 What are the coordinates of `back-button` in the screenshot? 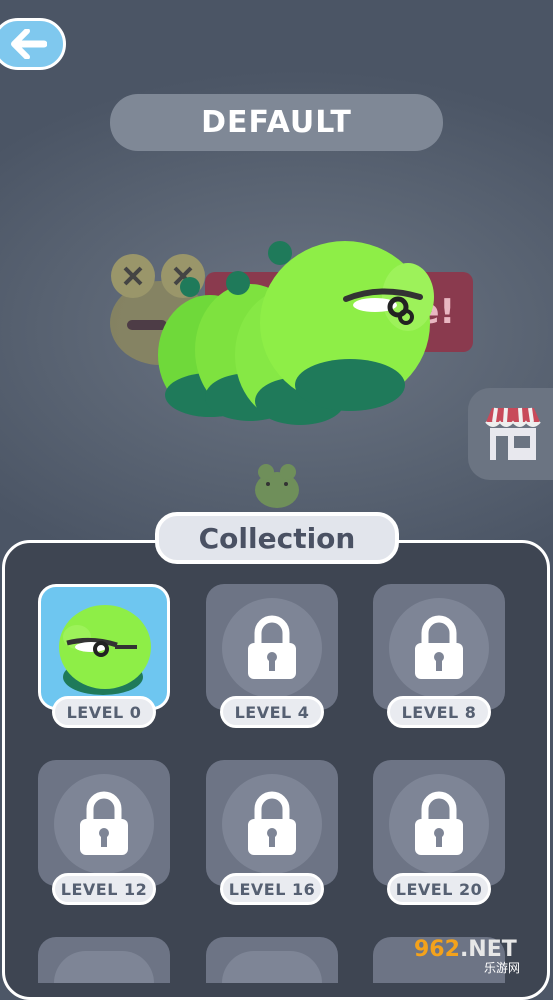 It's located at (33, 44).